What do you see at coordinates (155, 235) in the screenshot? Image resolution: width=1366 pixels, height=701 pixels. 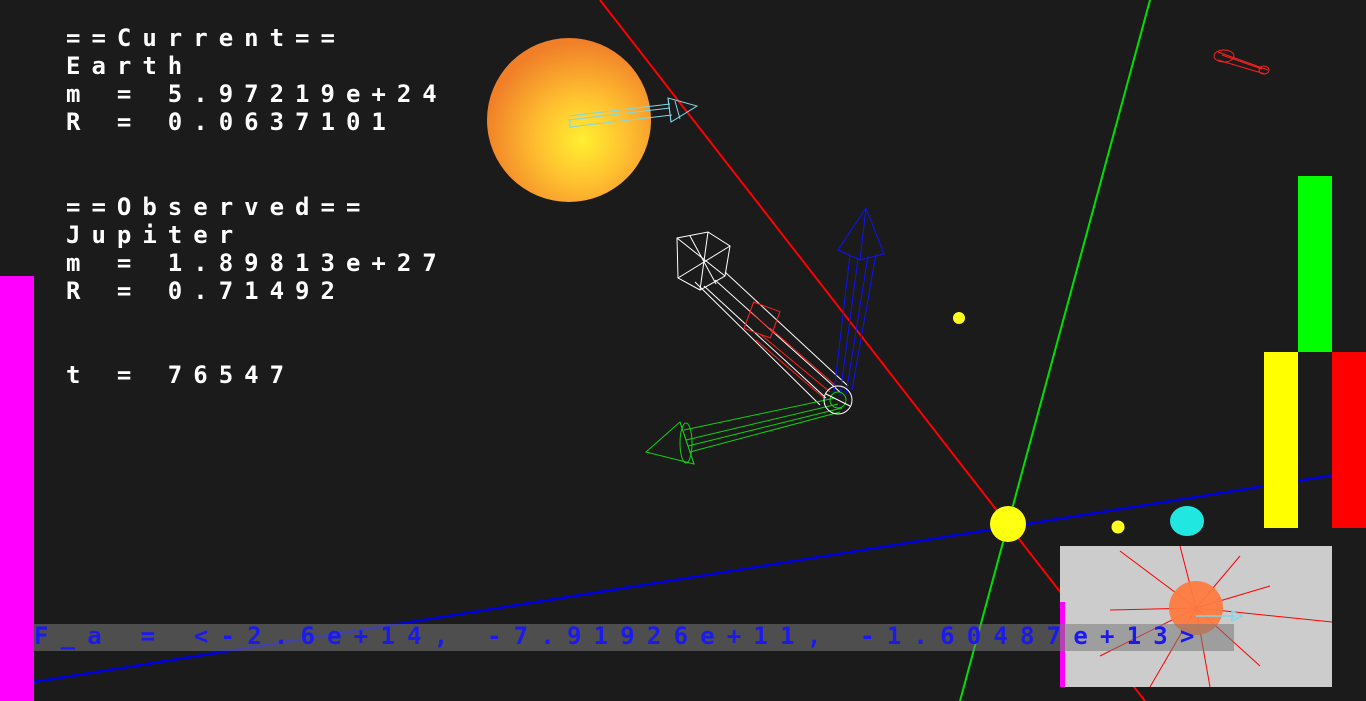 I see `observed-name: Jupiter` at bounding box center [155, 235].